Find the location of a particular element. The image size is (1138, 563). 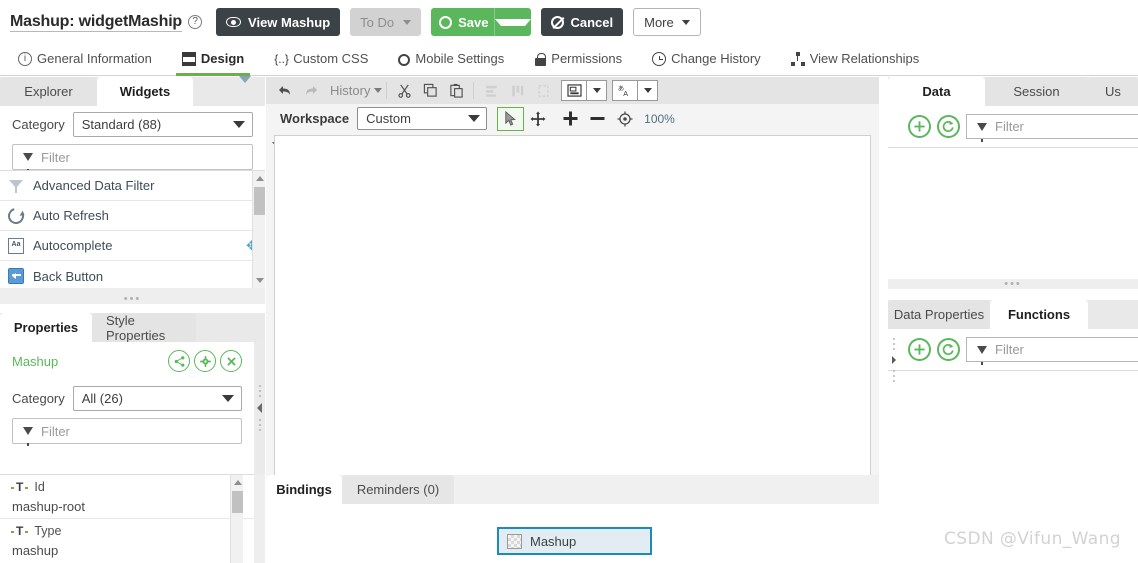

tab-properties: Properties is located at coordinates (46, 327).